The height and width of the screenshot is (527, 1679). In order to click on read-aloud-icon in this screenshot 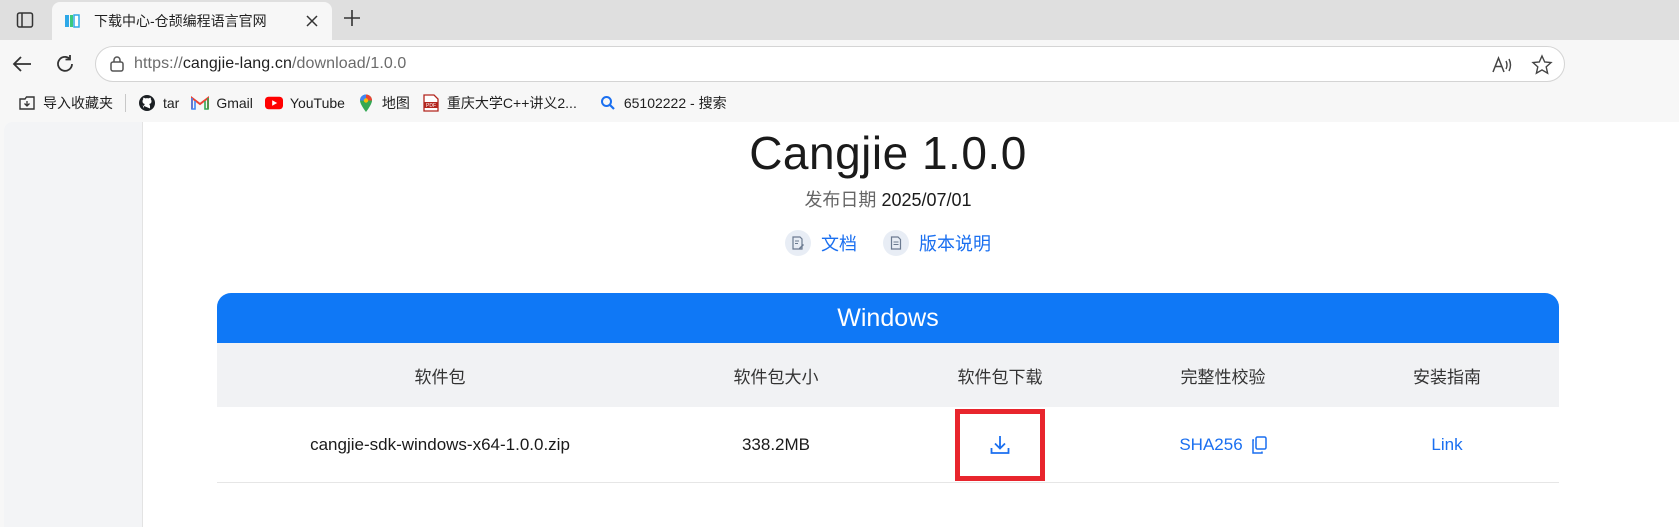, I will do `click(1502, 64)`.